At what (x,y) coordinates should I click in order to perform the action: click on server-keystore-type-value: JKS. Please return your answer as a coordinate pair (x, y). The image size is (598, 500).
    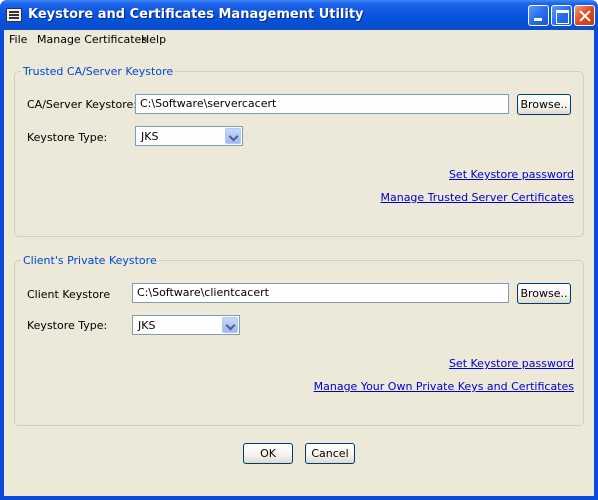
    Looking at the image, I should click on (150, 136).